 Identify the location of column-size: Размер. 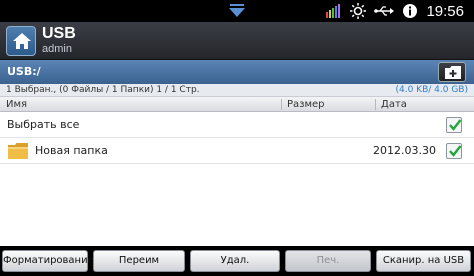
(306, 104).